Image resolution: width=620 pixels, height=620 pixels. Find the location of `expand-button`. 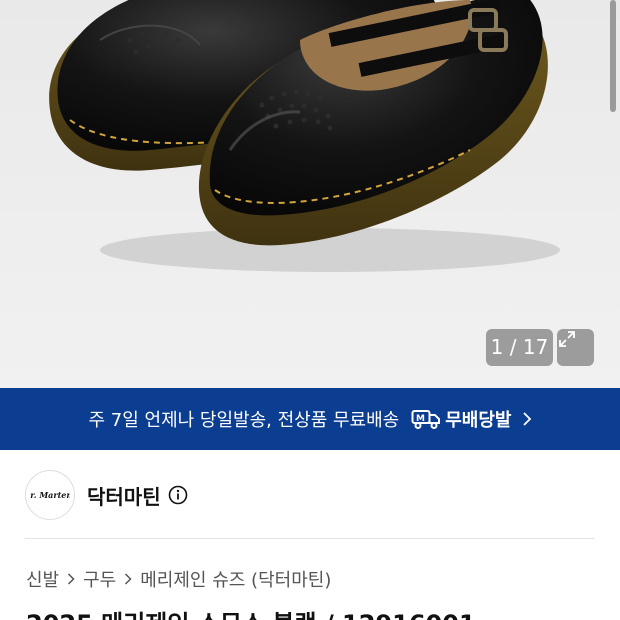

expand-button is located at coordinates (575, 347).